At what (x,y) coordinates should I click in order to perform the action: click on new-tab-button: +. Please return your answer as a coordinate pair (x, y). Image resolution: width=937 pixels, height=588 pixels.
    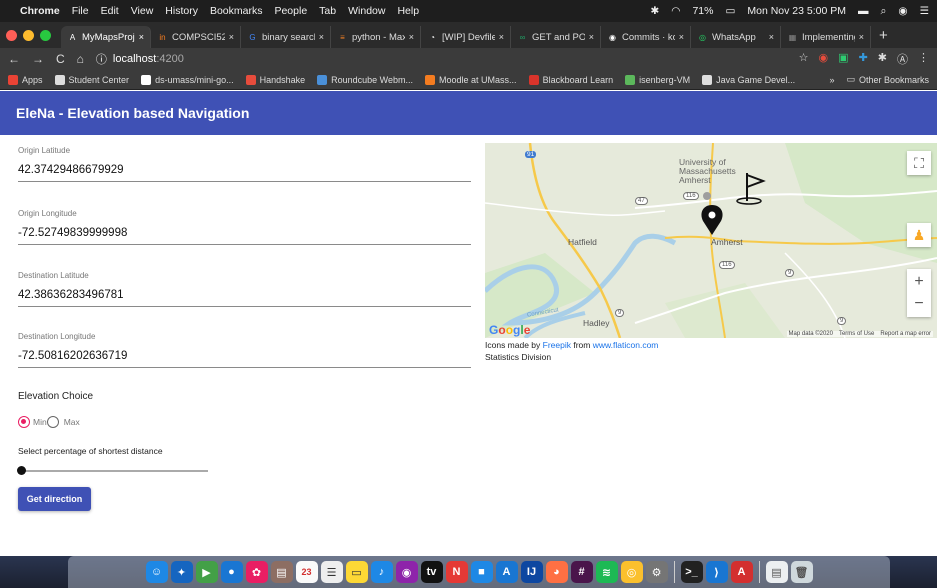
    Looking at the image, I should click on (883, 35).